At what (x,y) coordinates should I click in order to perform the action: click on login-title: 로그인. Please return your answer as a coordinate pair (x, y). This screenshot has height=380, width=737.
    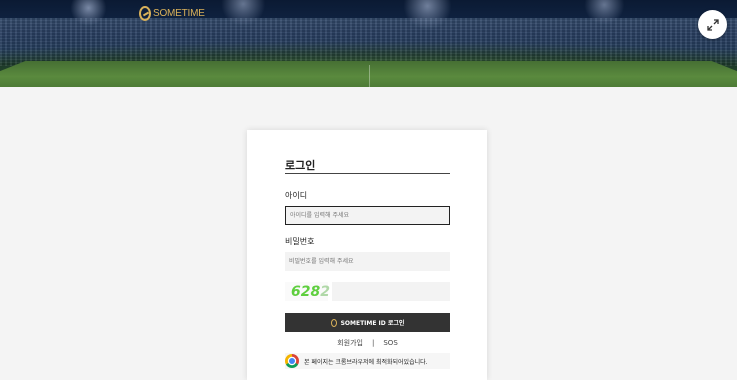
    Looking at the image, I should click on (300, 165).